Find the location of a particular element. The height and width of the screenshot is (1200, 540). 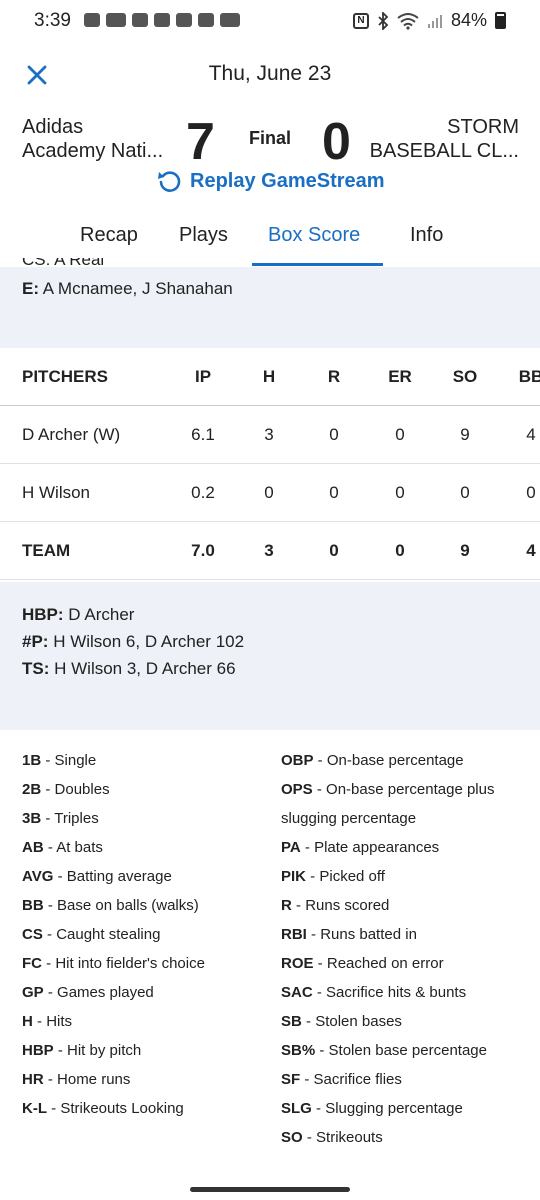

pitching-note: TS: H Wilson 3, D Archer 66 is located at coordinates (129, 669).